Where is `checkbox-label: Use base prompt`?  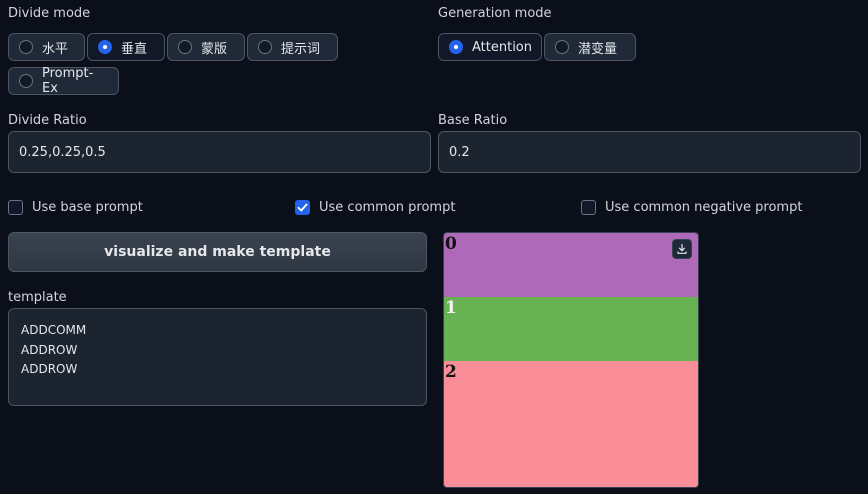
checkbox-label: Use base prompt is located at coordinates (87, 207).